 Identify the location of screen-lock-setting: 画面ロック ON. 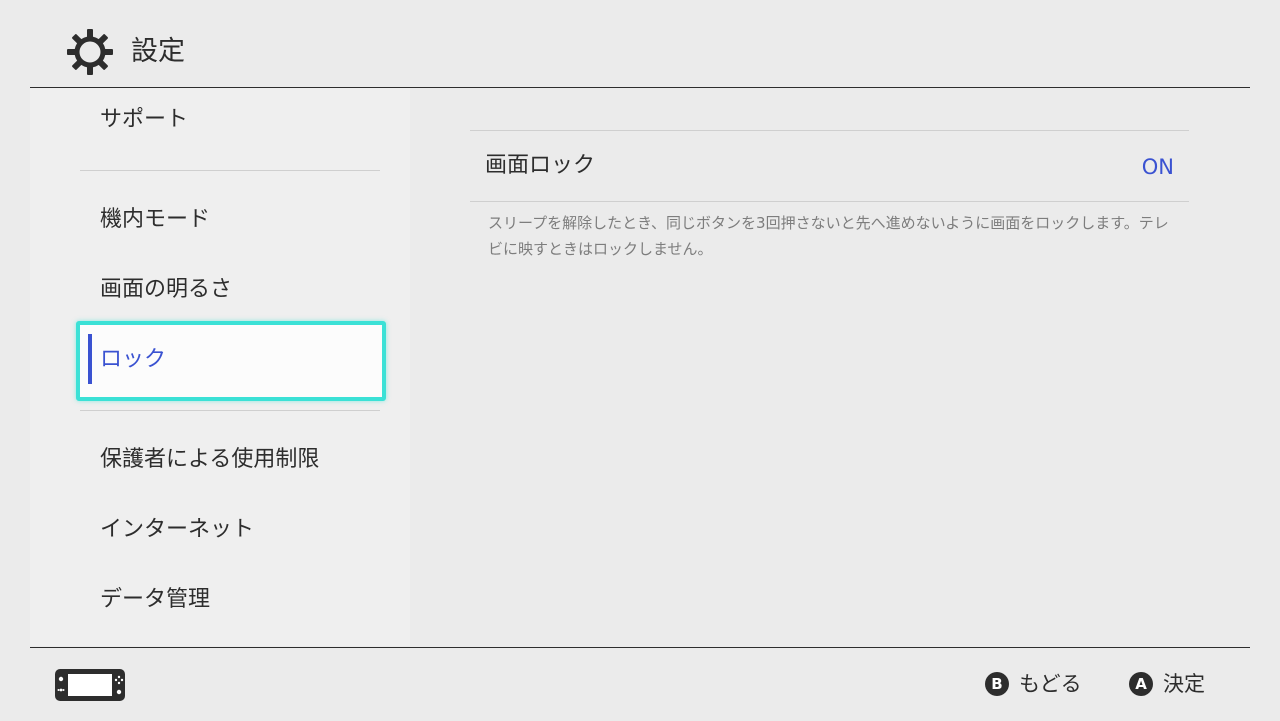
(829, 166).